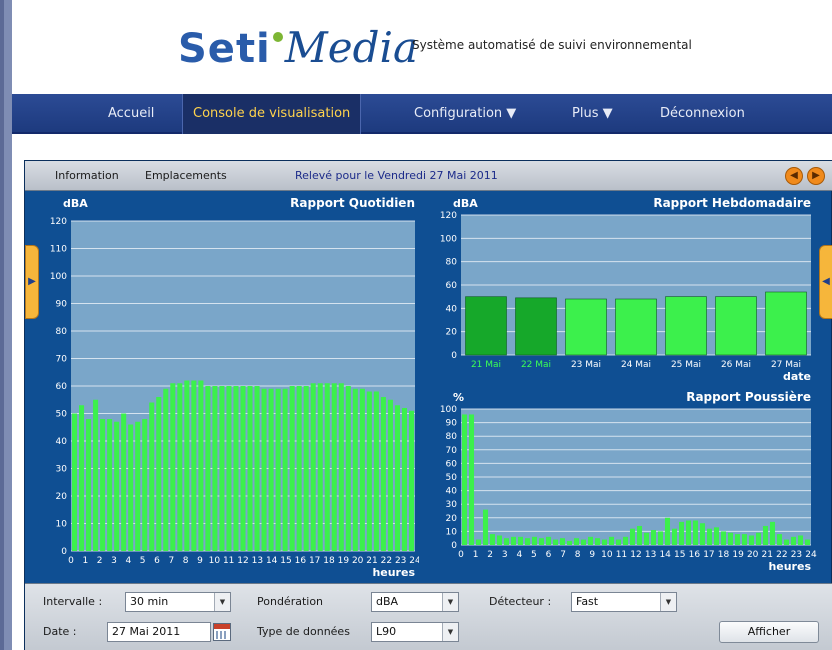 The image size is (832, 650). What do you see at coordinates (452, 492) in the screenshot?
I see `dust-y-tick-label: 40` at bounding box center [452, 492].